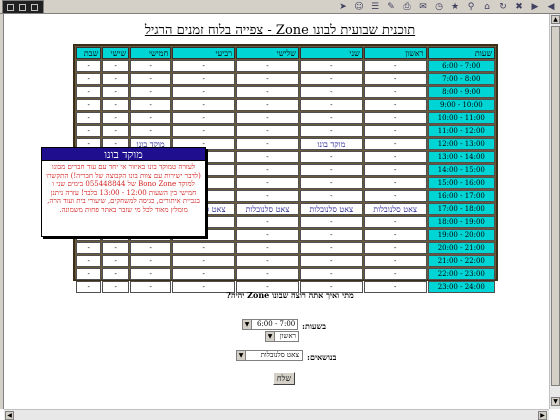 This screenshot has width=560, height=420. Describe the element at coordinates (322, 357) in the screenshot. I see `topics-label: בנושאים:` at that location.